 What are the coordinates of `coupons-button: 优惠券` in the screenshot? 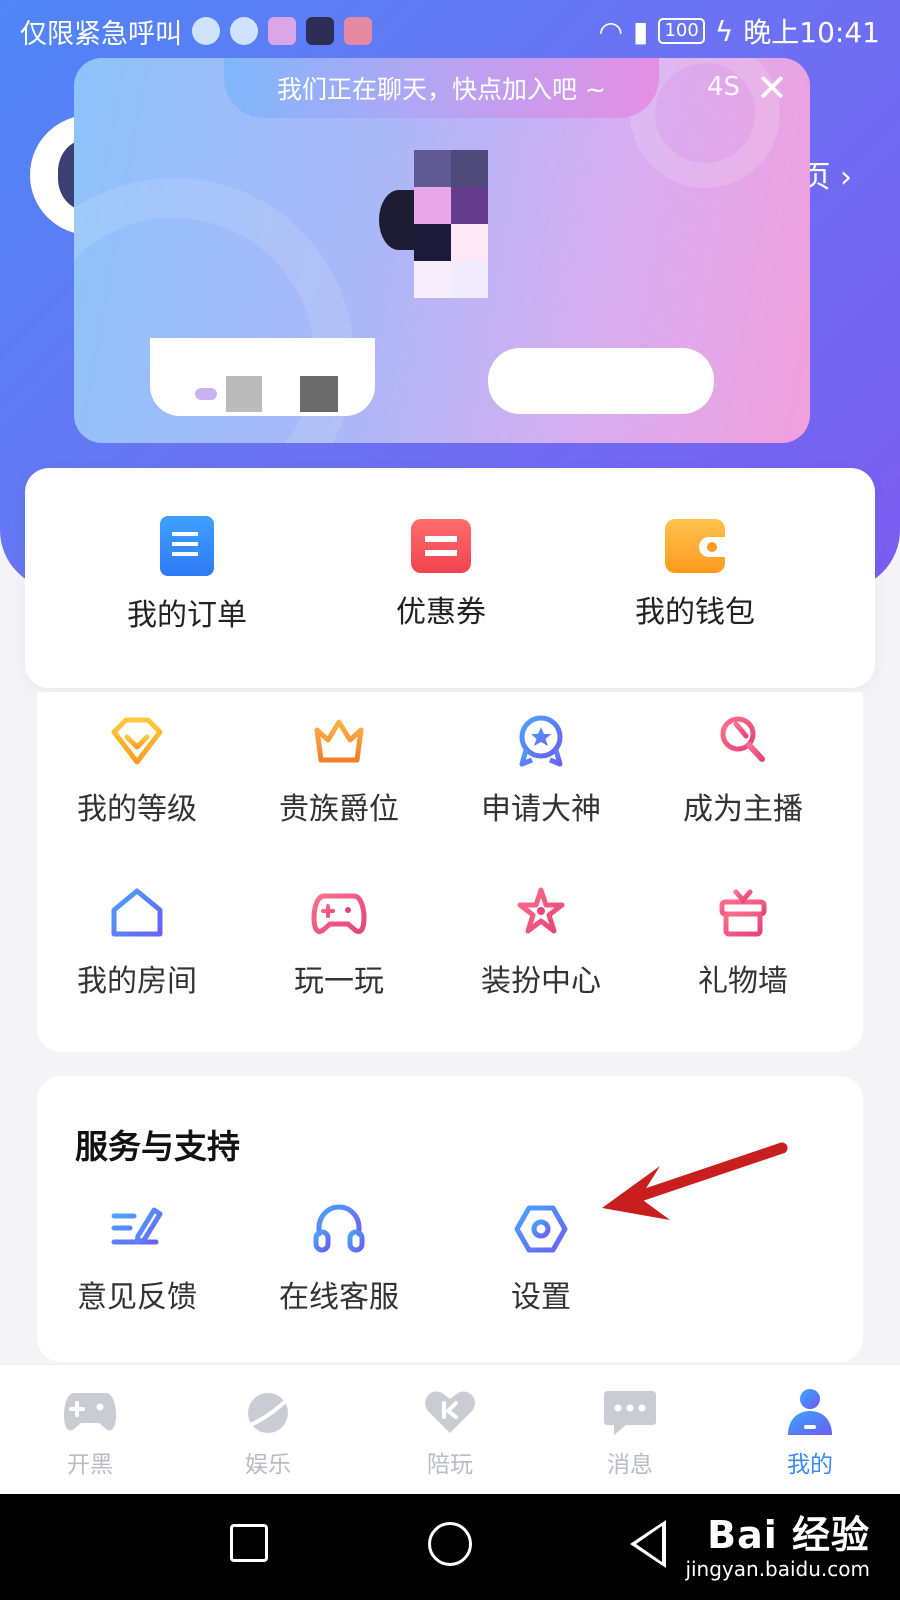 It's located at (441, 573).